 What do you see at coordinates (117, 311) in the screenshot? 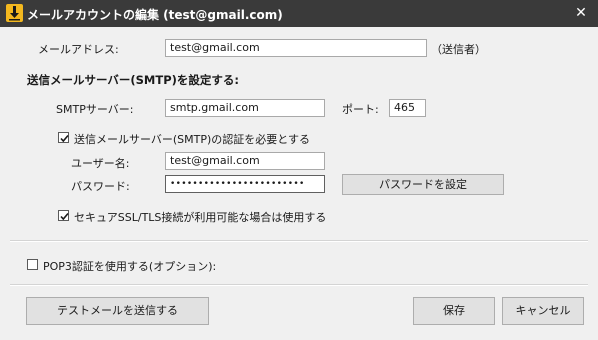
I see `send-test-mail-button: テストメールを送信する` at bounding box center [117, 311].